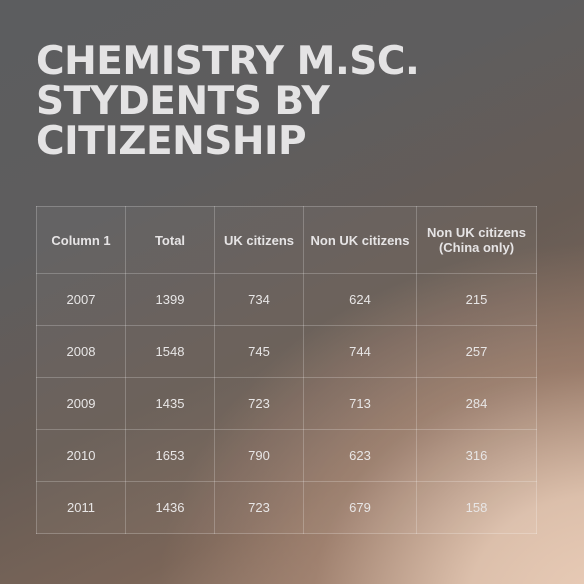 Image resolution: width=584 pixels, height=584 pixels. I want to click on table-cell: 2011, so click(81, 507).